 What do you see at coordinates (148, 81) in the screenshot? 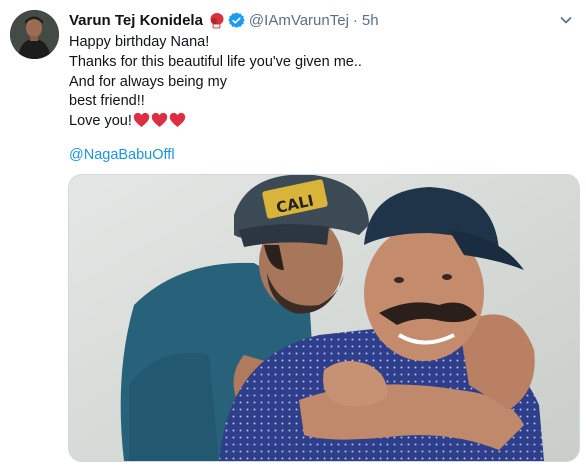
I see `tweet-line: And for always being my` at bounding box center [148, 81].